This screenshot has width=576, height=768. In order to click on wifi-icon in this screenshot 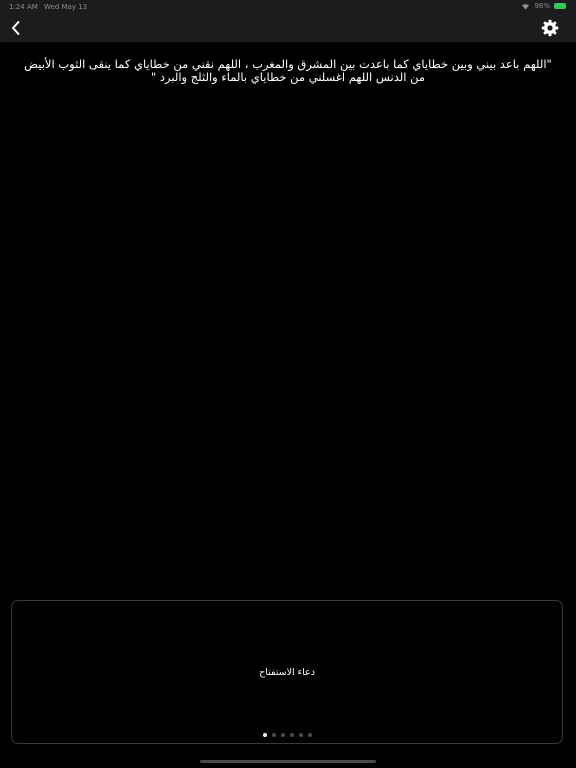, I will do `click(526, 6)`.